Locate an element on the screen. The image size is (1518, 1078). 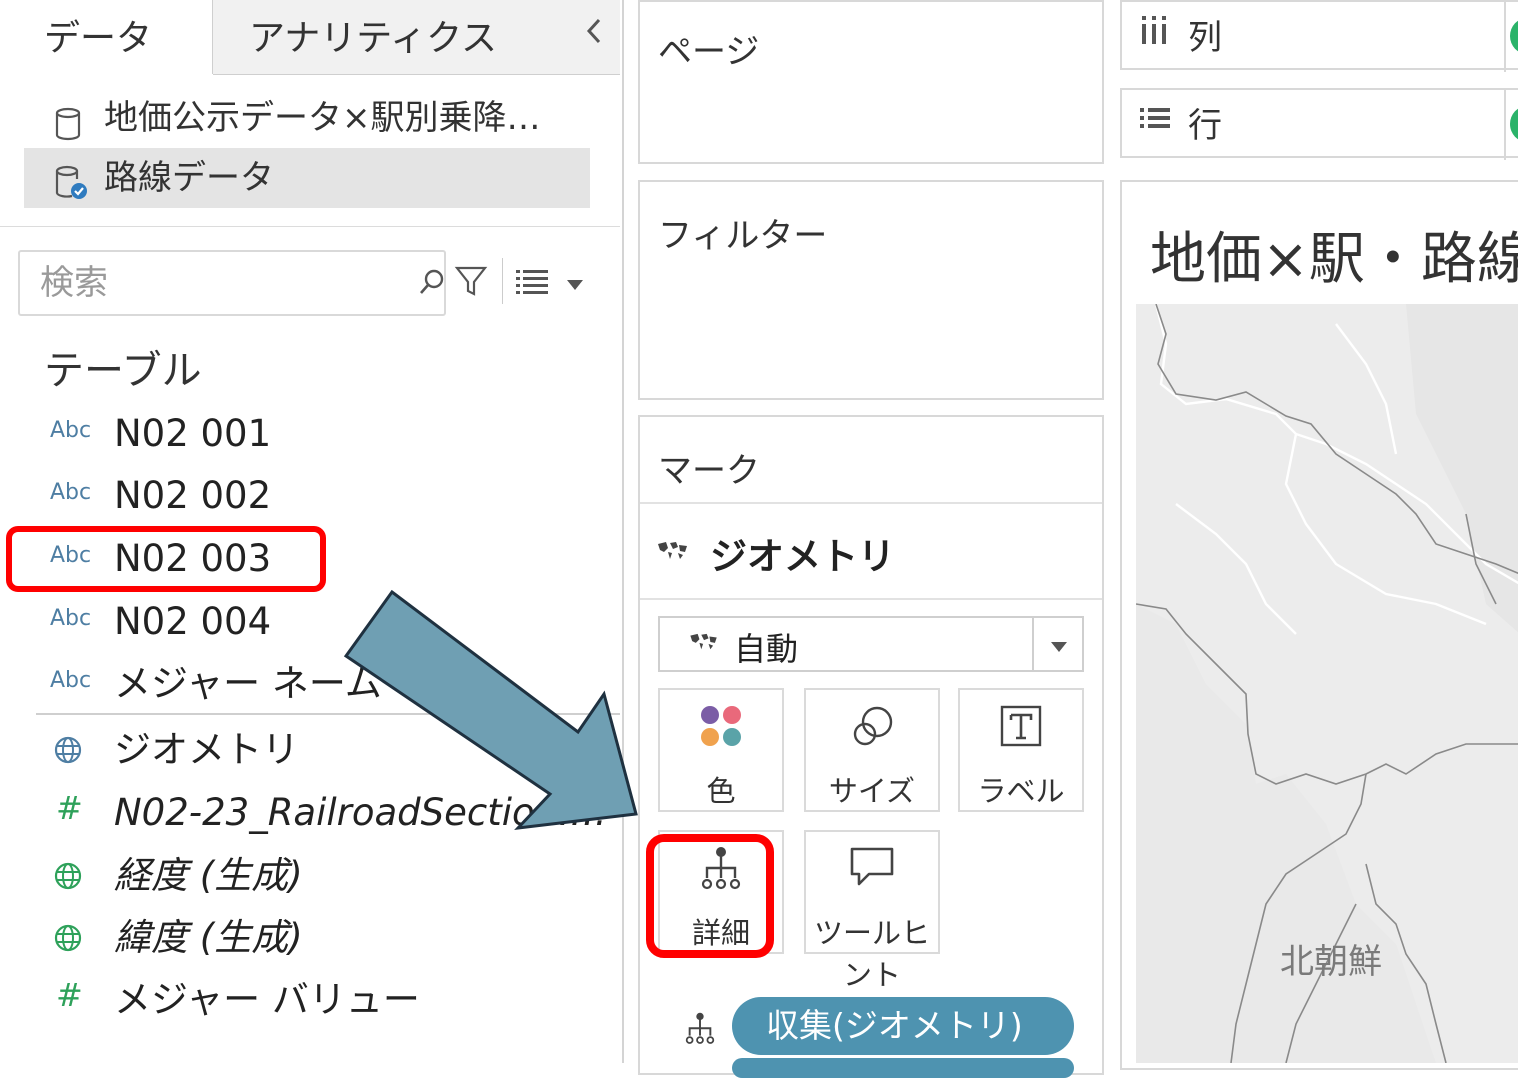
label-button: ラベル is located at coordinates (1021, 750).